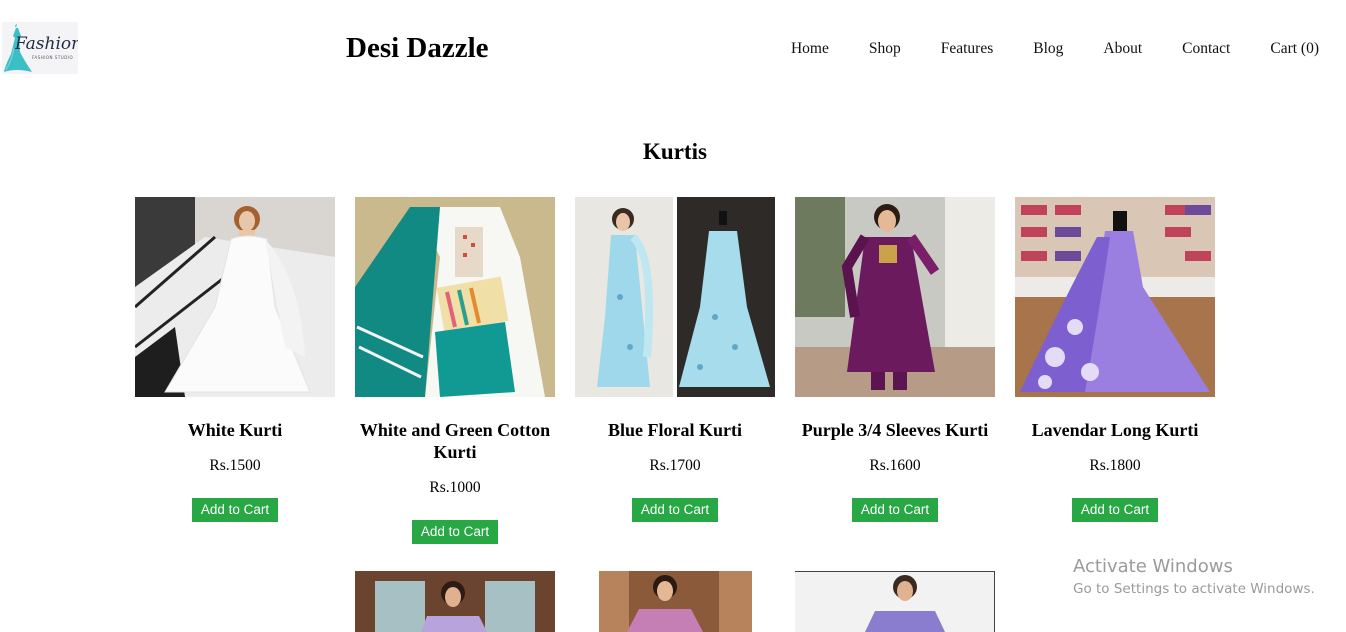 This screenshot has height=632, width=1346. I want to click on nav-cart: Cart (0), so click(1294, 49).